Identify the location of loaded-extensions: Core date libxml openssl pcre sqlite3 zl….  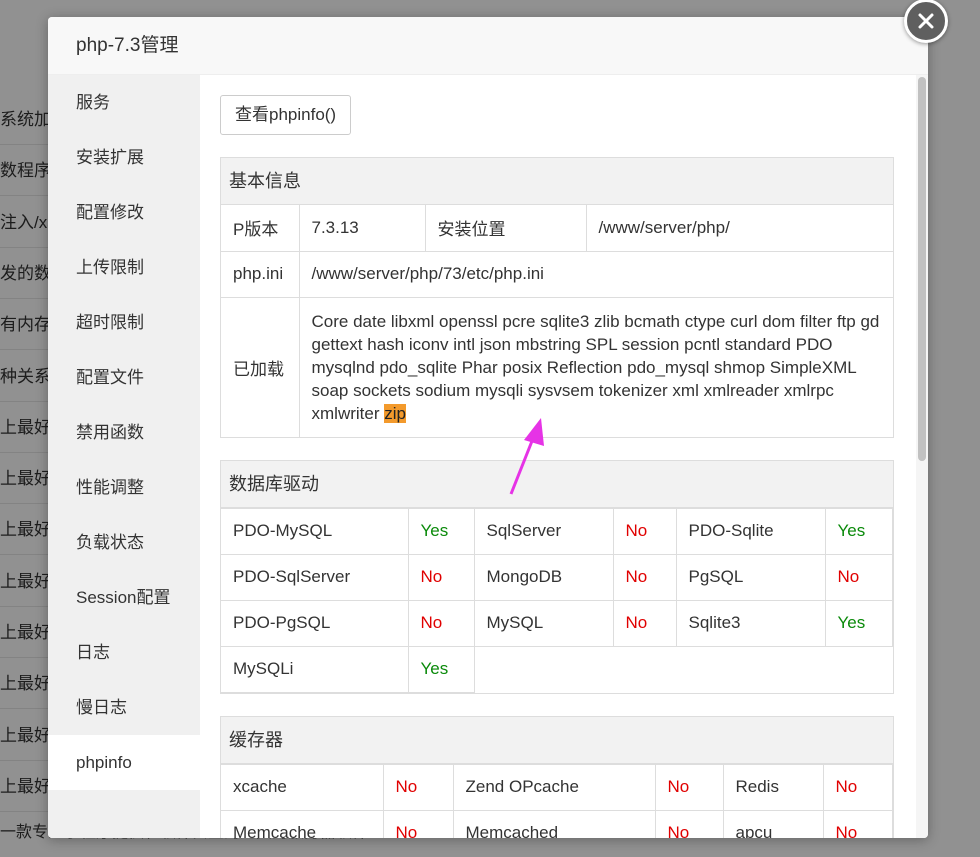
(595, 366).